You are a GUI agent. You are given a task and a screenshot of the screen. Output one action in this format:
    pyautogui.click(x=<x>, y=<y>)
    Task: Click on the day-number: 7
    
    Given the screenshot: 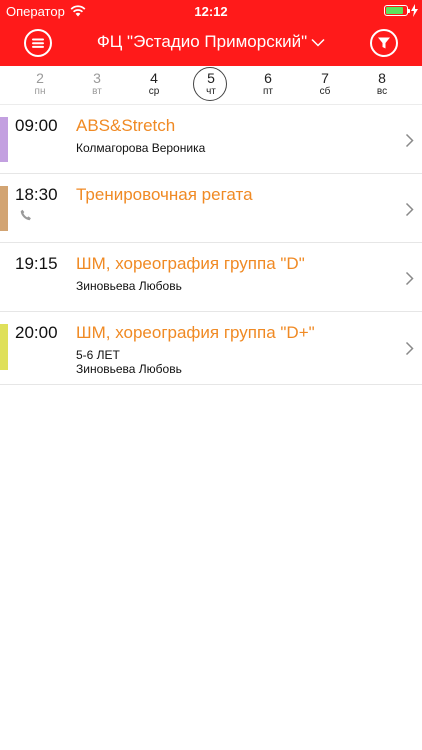 What is the action you would take?
    pyautogui.click(x=325, y=78)
    